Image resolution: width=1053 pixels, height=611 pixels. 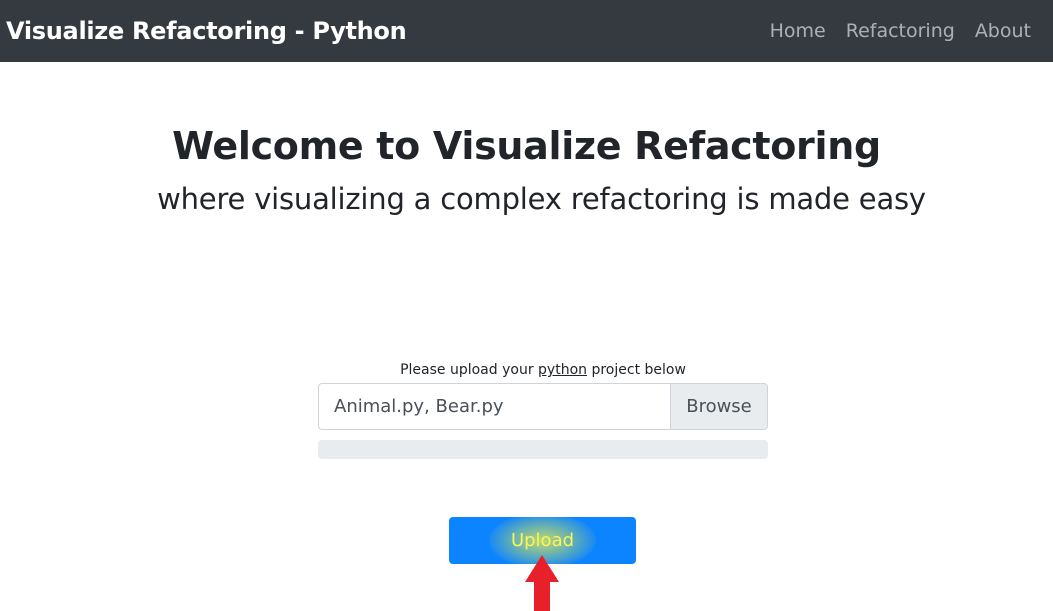 I want to click on file-input: Animal.py, Bear.py Browse, so click(x=543, y=406).